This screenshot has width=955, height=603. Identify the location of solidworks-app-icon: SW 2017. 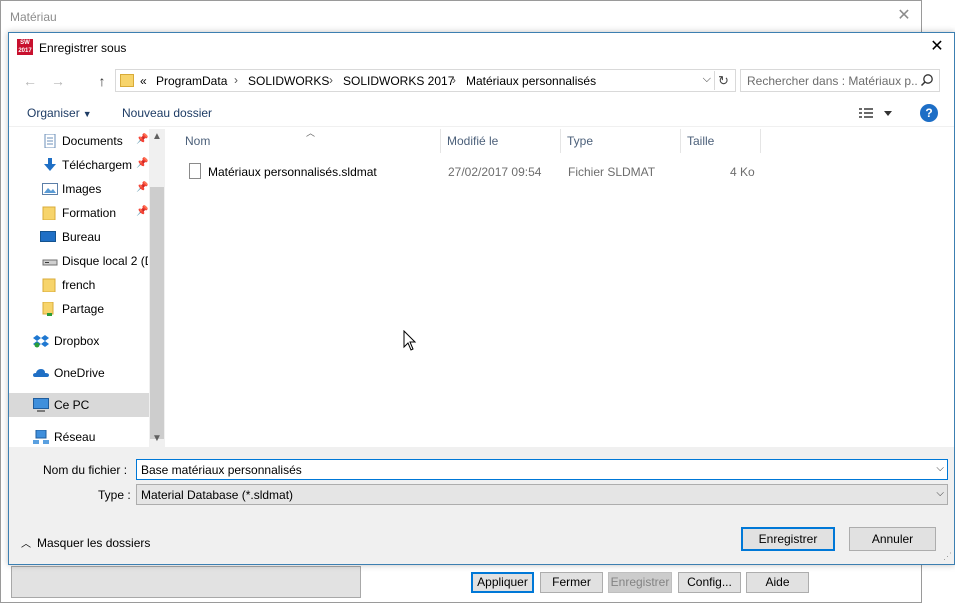
(25, 47).